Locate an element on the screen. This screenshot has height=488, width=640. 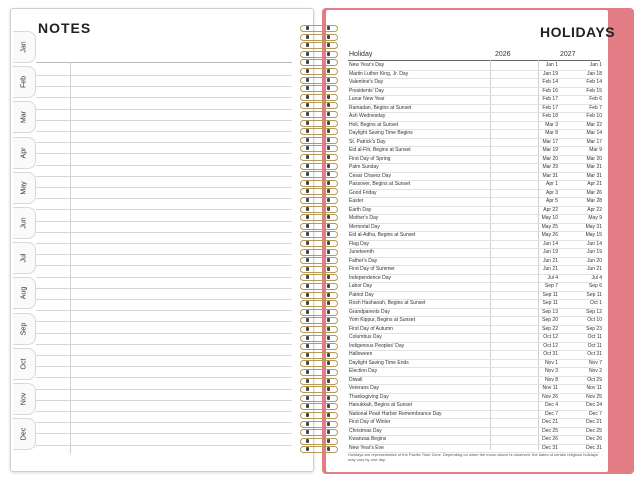
holiday-date-2027: Oct 1 is located at coordinates (596, 303).